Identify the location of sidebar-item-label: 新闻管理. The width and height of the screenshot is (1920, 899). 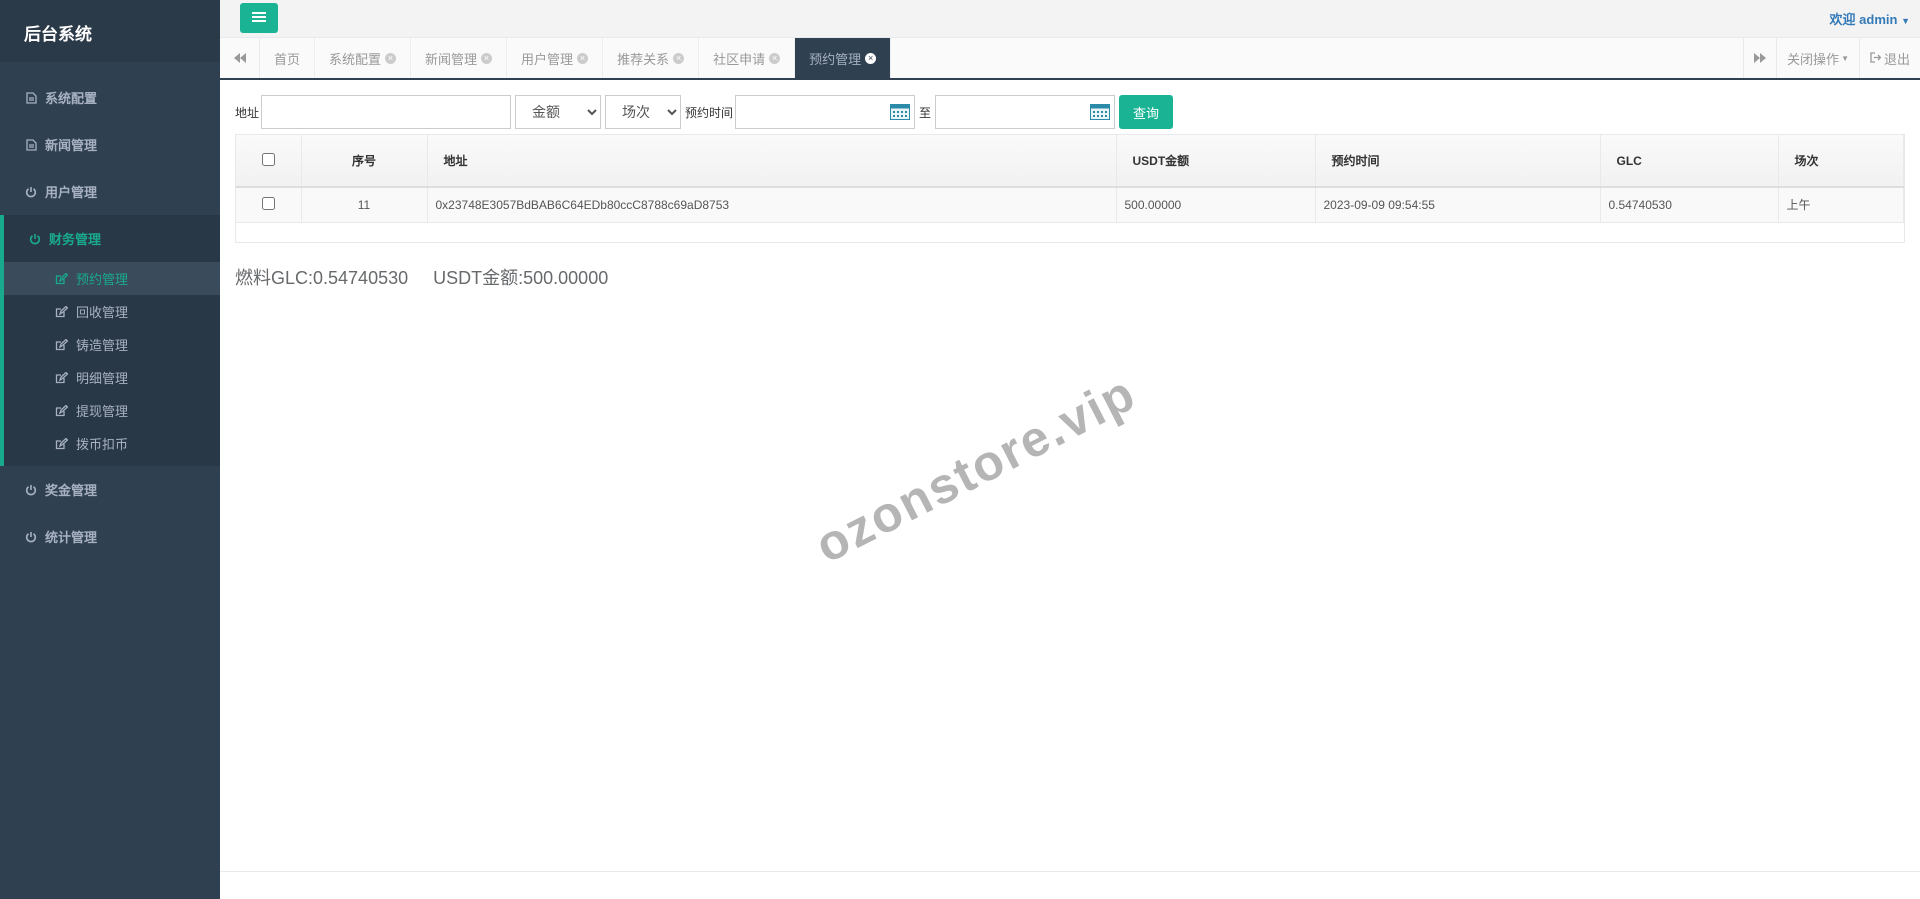
(71, 145).